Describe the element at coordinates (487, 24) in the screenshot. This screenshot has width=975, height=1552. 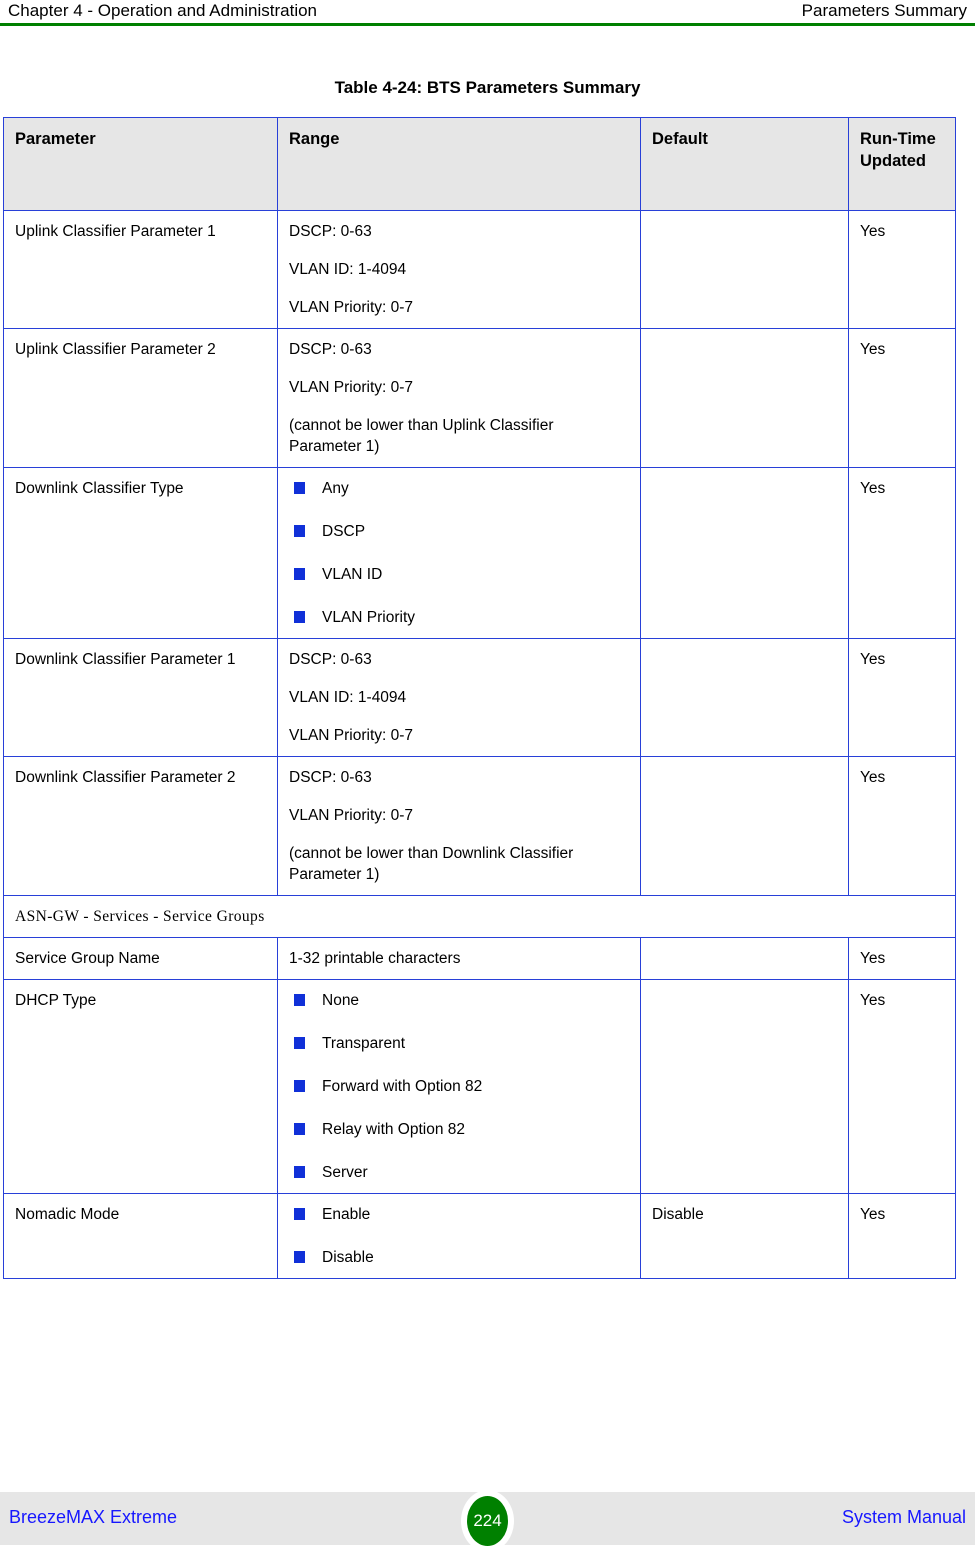
I see `header-divider-rule` at that location.